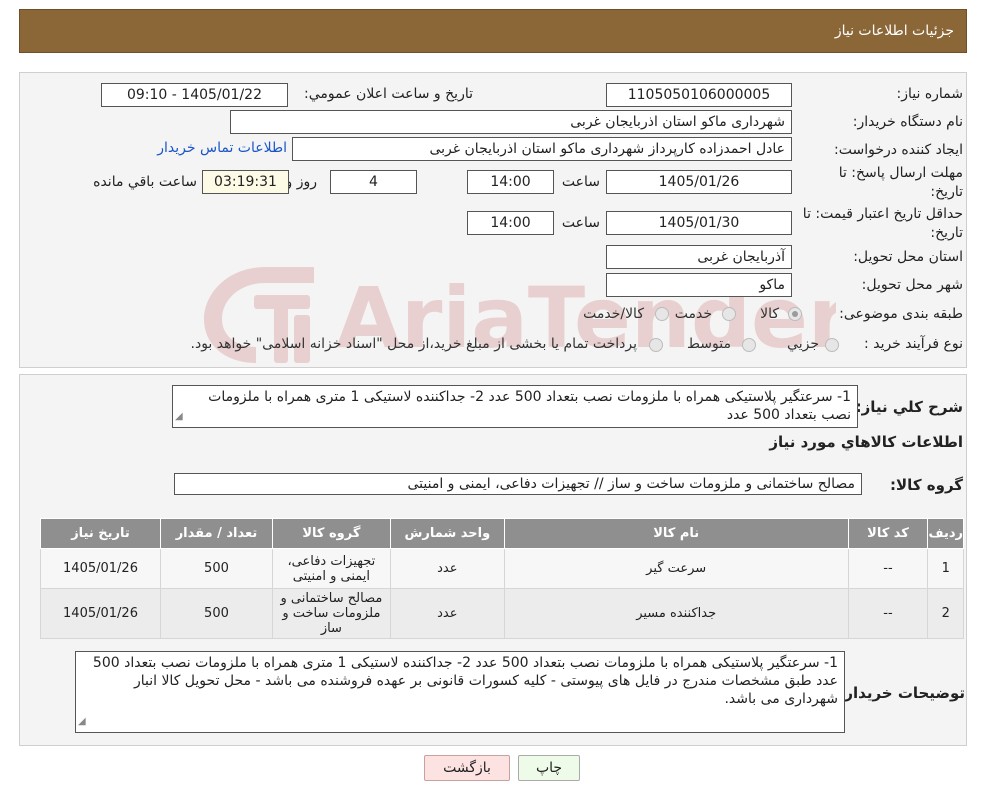 This screenshot has height=799, width=985. I want to click on goods-info-title: اطلاعات کالاهاي مورد نياز, so click(866, 442).